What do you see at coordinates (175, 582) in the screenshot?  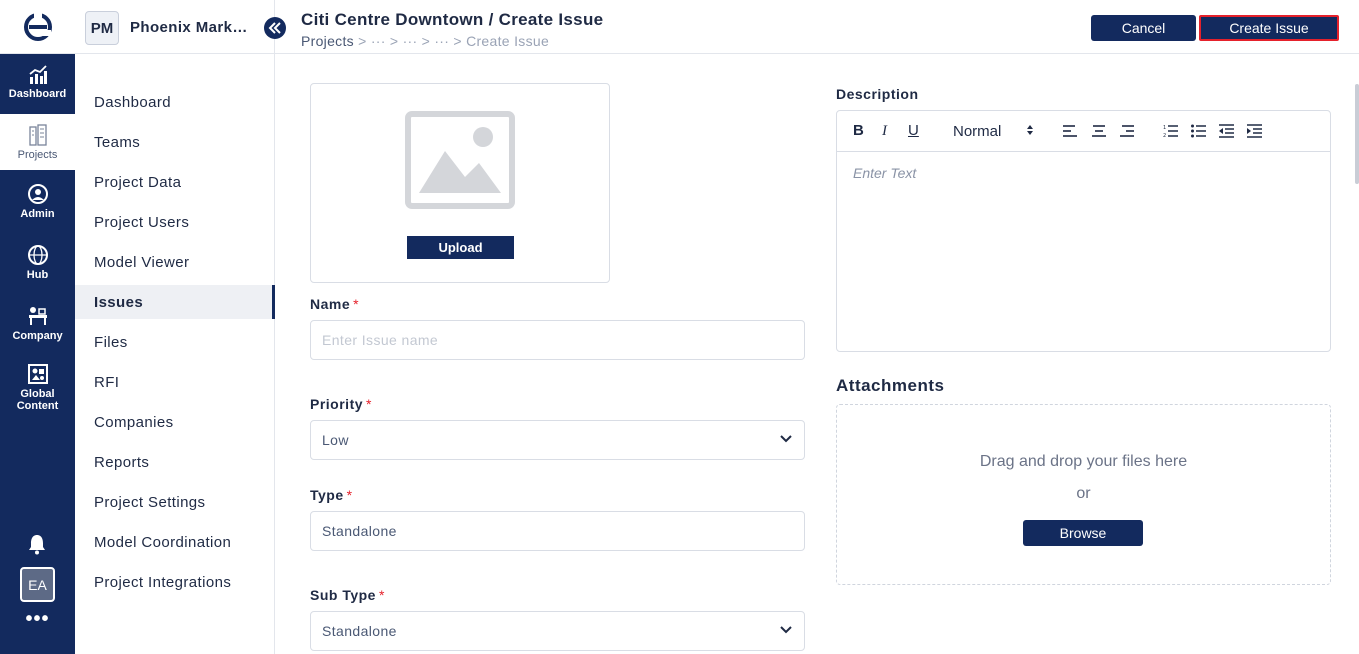 I see `sidebar-item-project-integrations: Project Integrations` at bounding box center [175, 582].